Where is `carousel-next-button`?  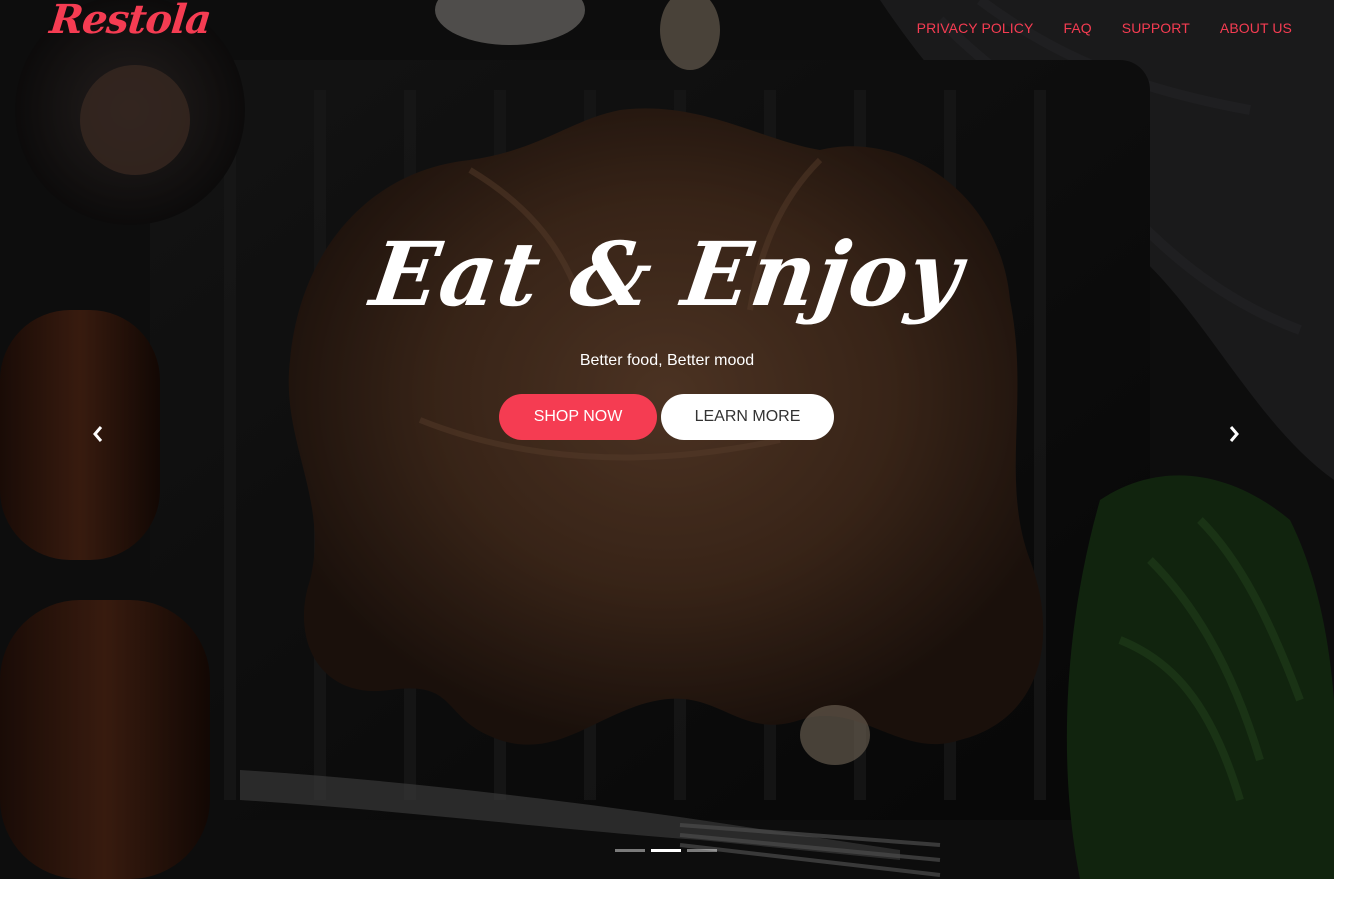
carousel-next-button is located at coordinates (1234, 434).